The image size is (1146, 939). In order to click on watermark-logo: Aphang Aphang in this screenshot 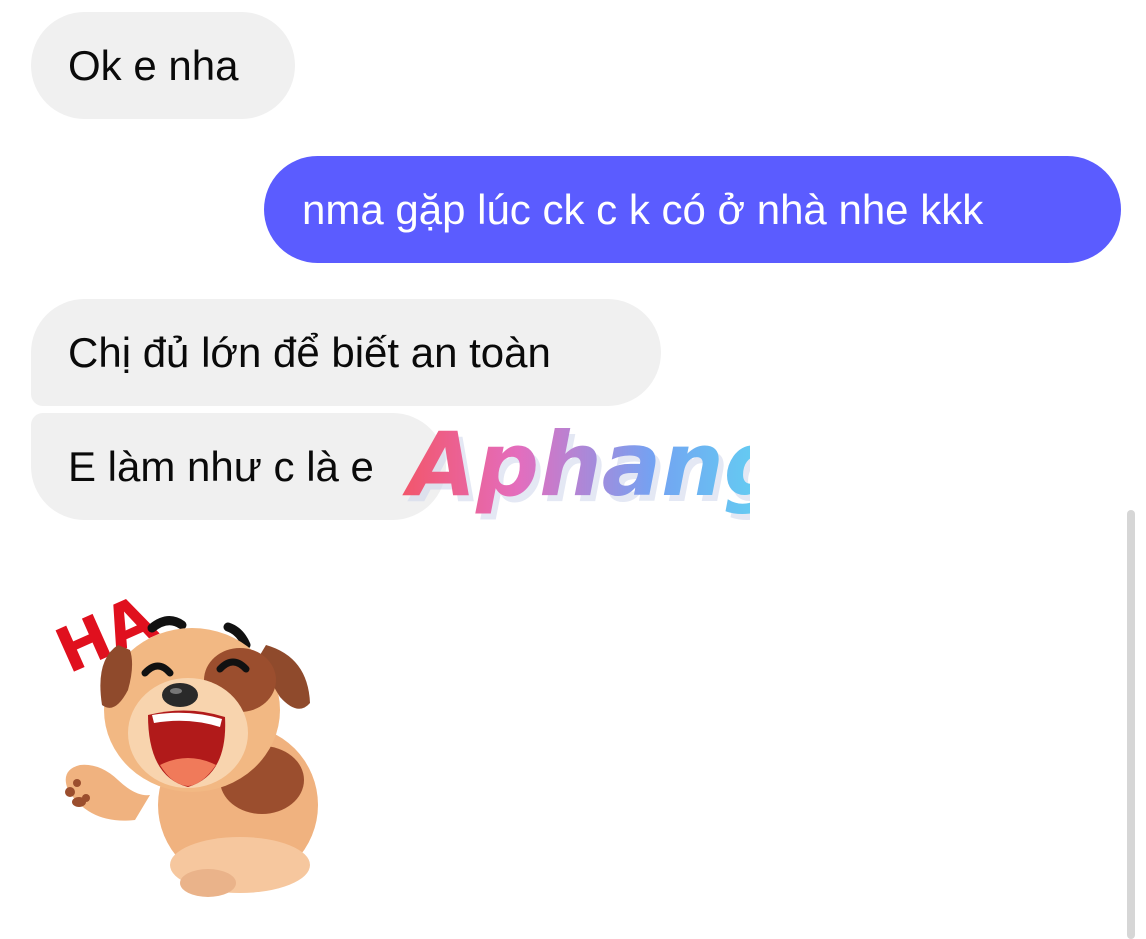, I will do `click(576, 466)`.